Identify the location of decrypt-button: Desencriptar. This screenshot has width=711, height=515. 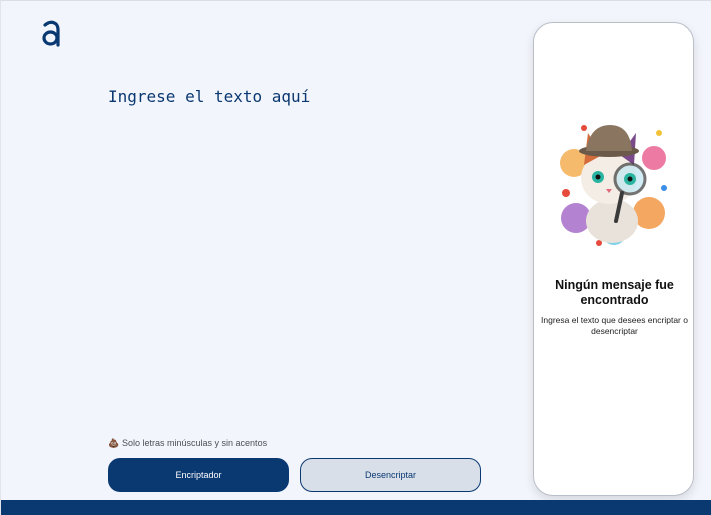
(390, 475).